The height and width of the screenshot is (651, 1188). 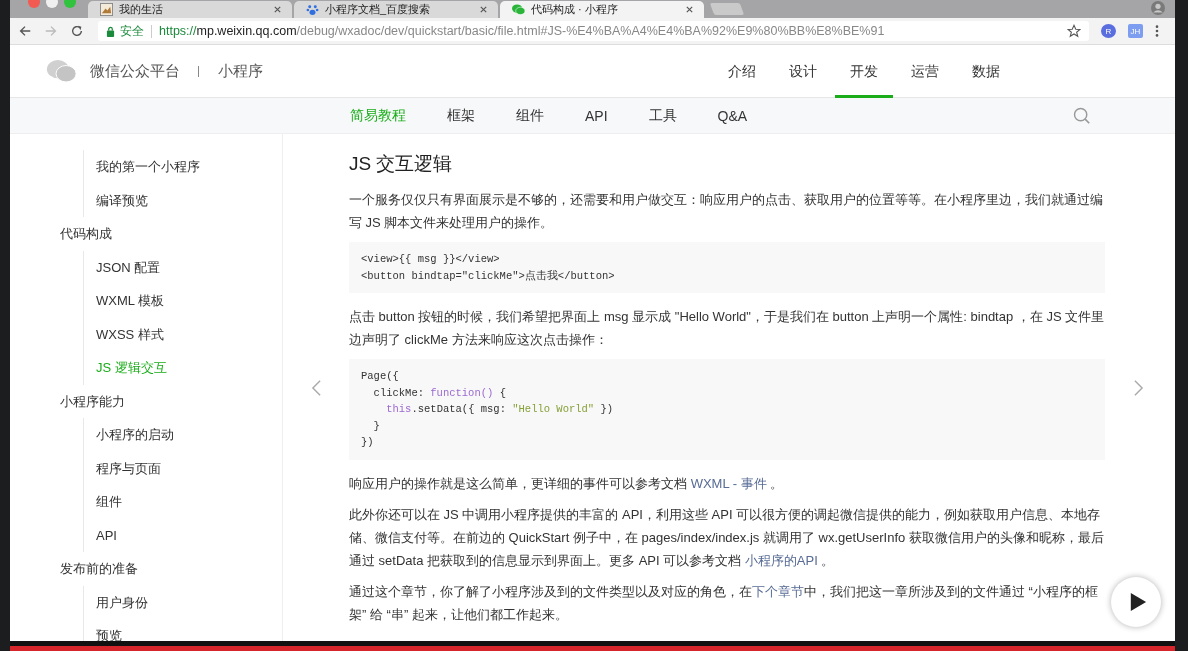 I want to click on next-chevron-icon, so click(x=1138, y=387).